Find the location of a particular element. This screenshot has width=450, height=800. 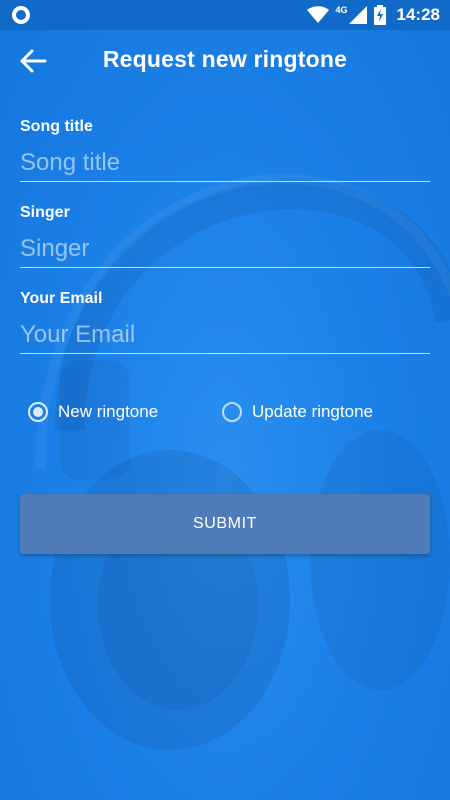

singer-field-group: Singer is located at coordinates (225, 223).